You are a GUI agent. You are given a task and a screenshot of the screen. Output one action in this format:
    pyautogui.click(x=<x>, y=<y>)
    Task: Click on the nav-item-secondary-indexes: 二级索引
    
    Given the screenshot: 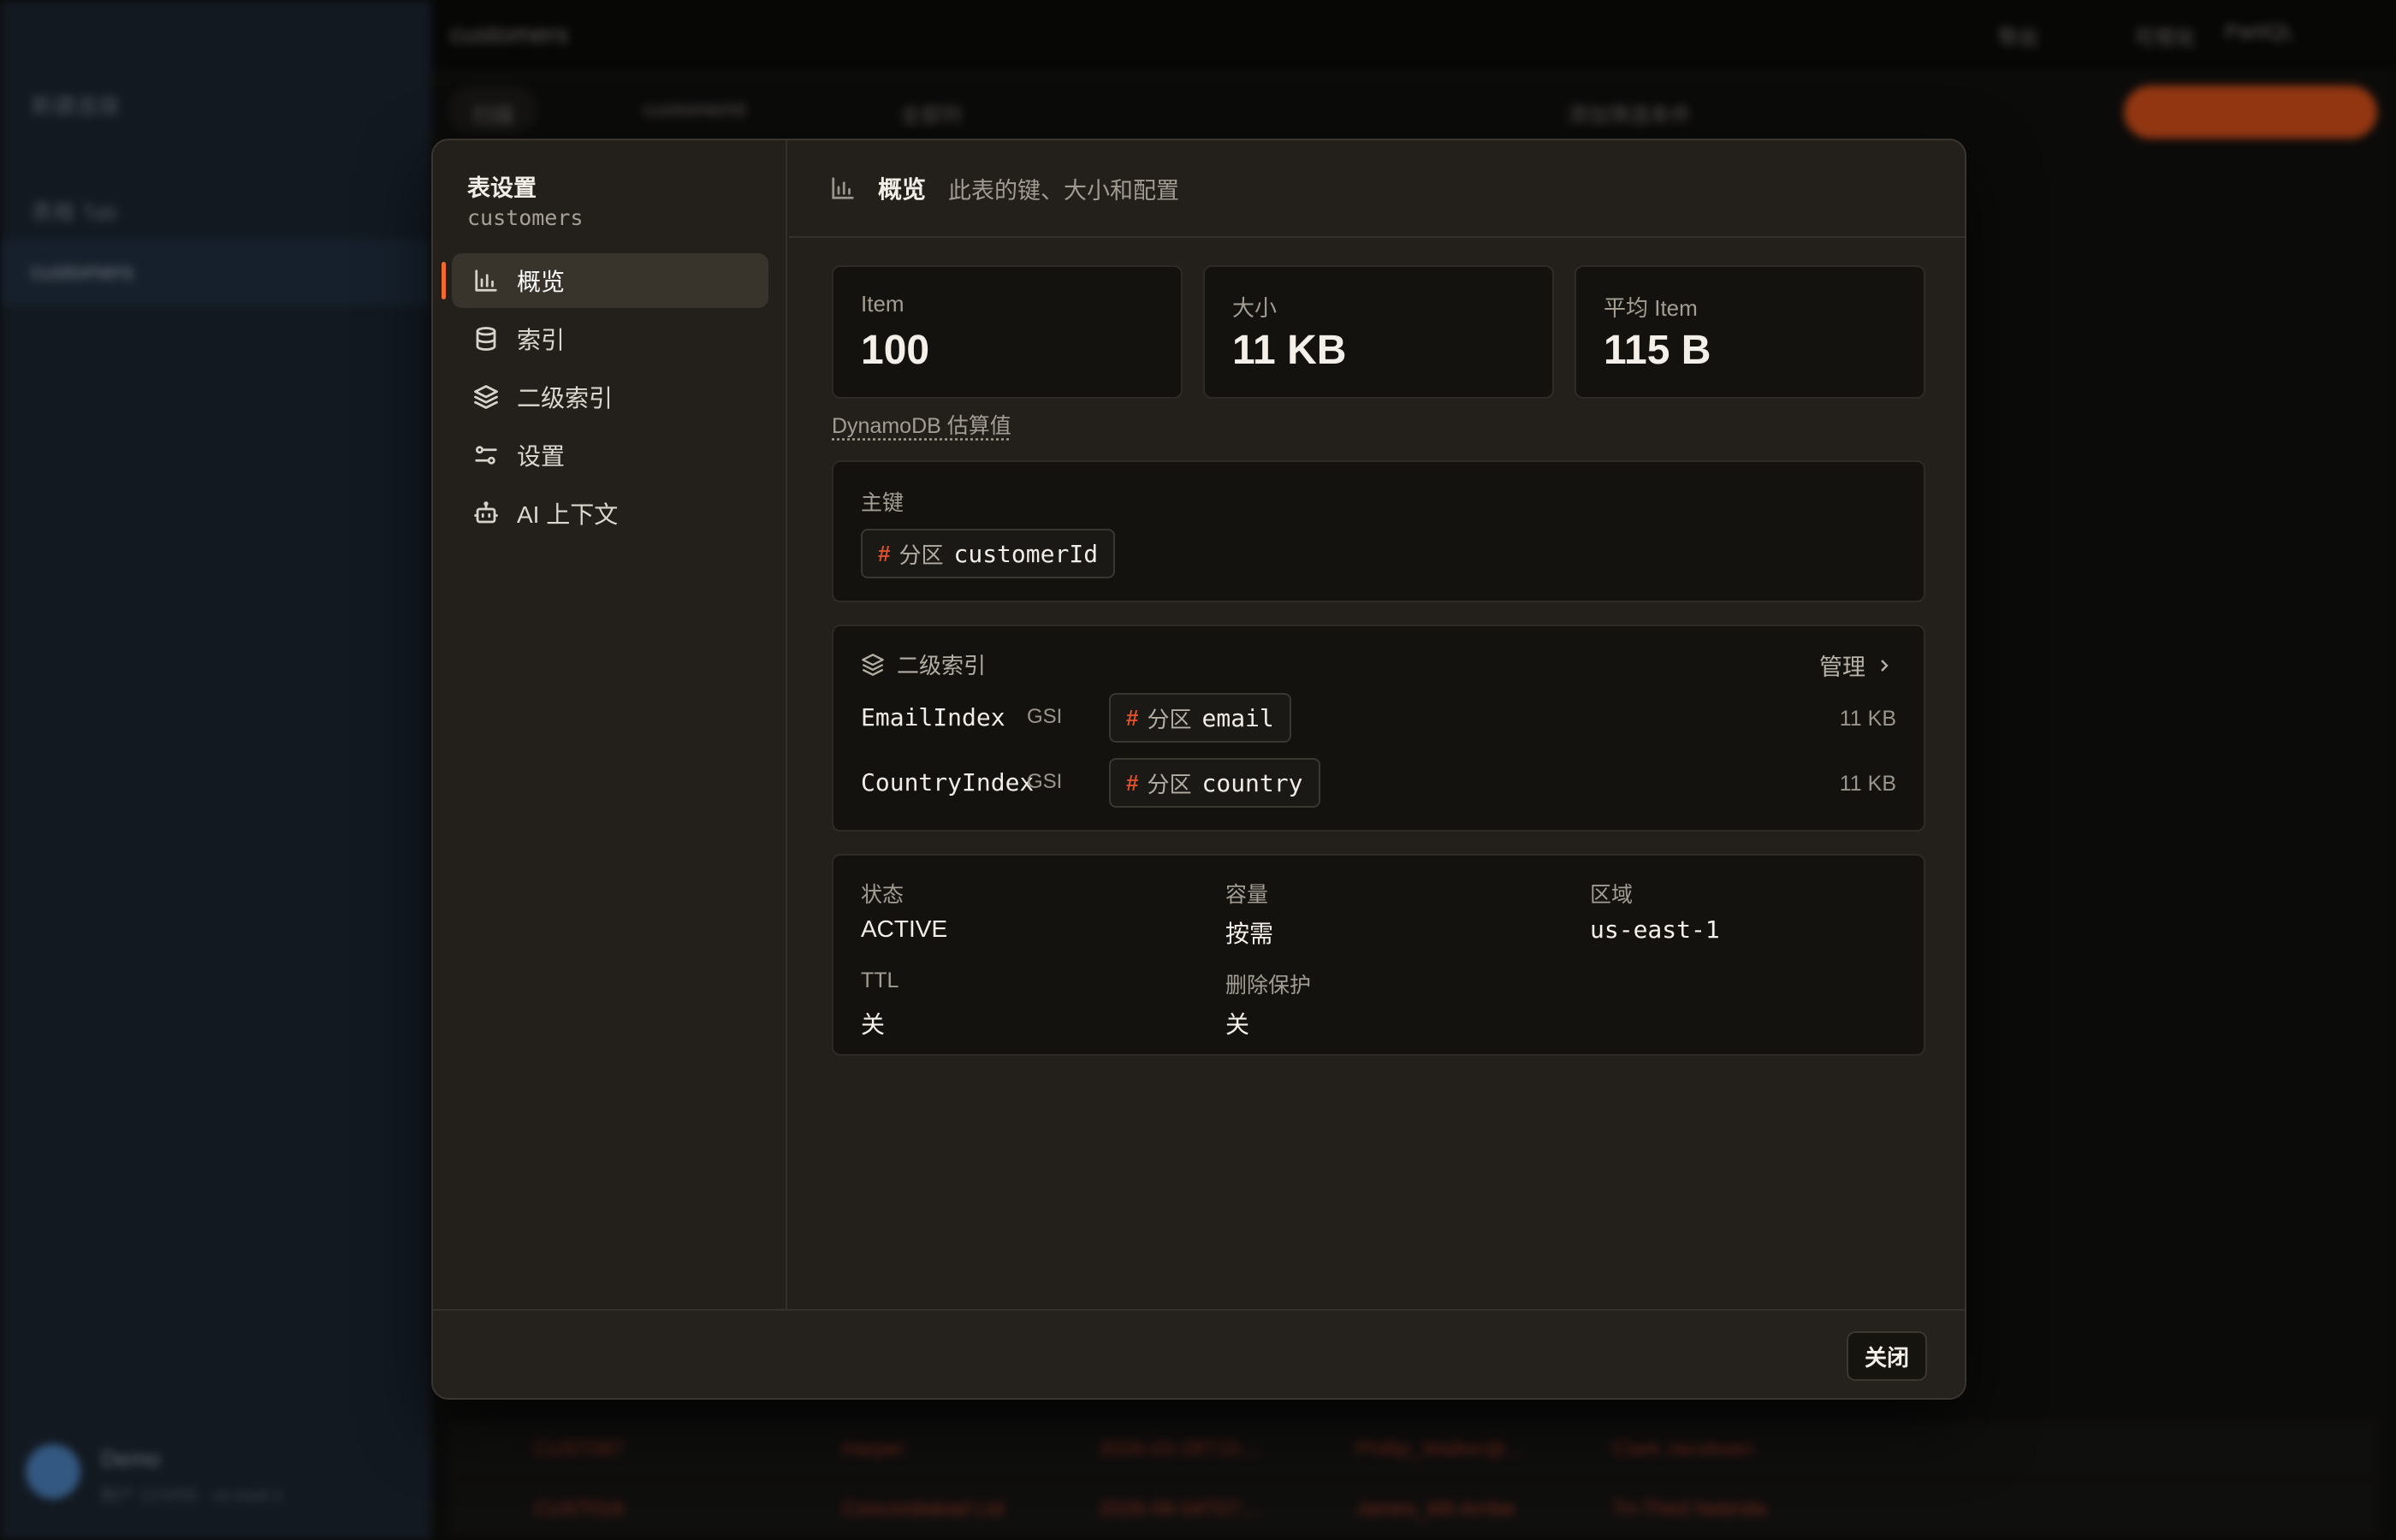 What is the action you would take?
    pyautogui.click(x=610, y=397)
    